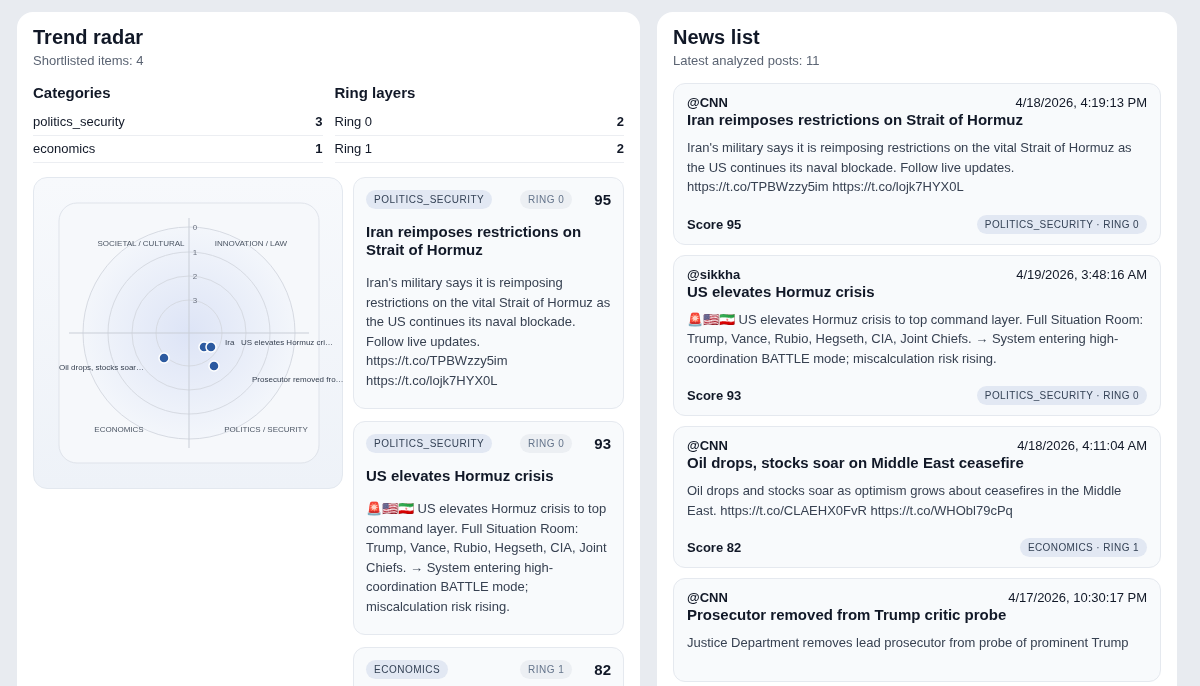 The height and width of the screenshot is (686, 1200). I want to click on ring-tick: 2, so click(195, 276).